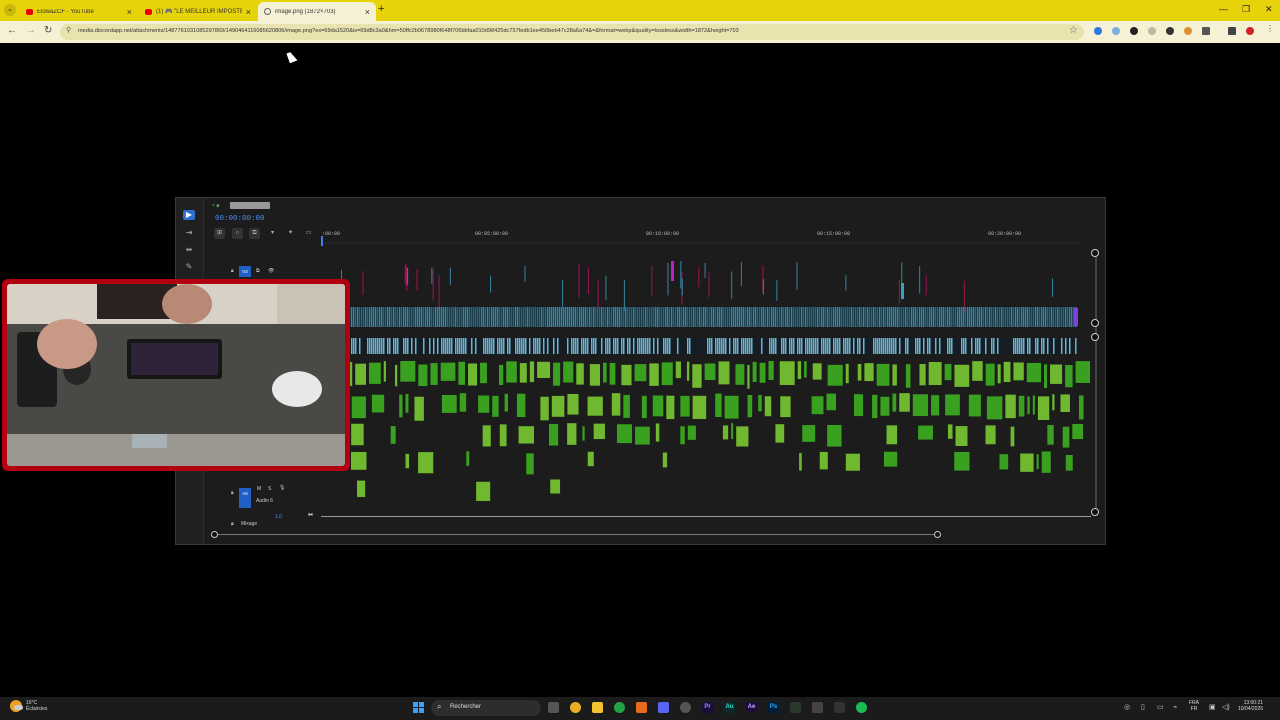  I want to click on sync-icon: ⧉, so click(258, 271).